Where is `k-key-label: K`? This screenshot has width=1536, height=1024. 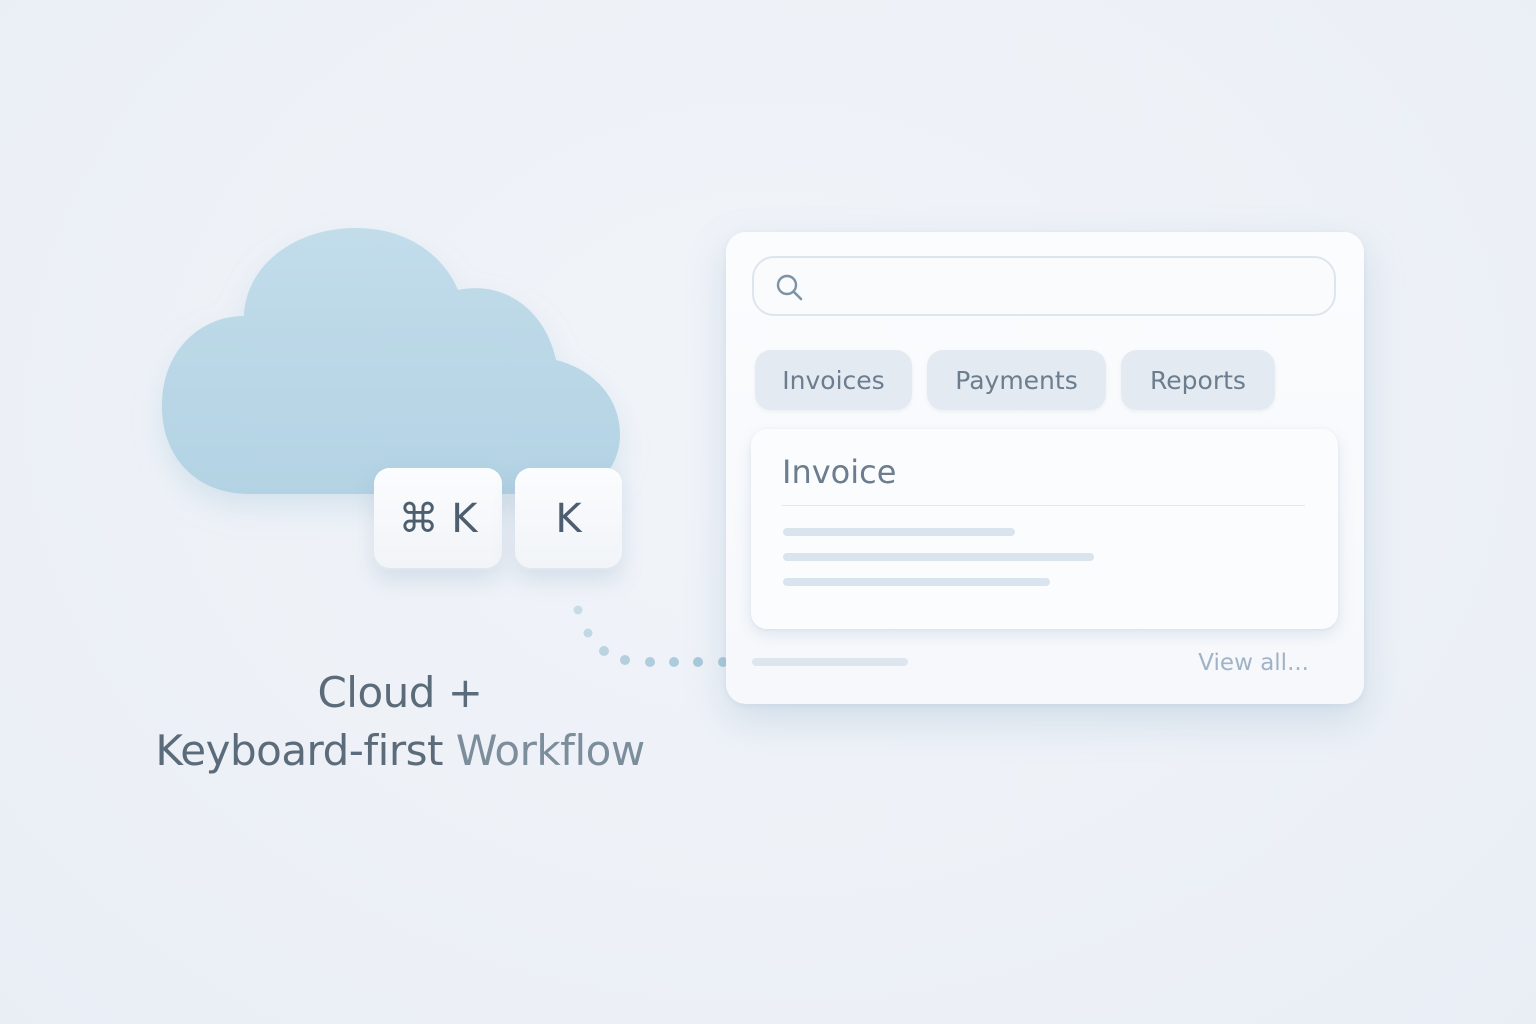
k-key-label: K is located at coordinates (568, 519).